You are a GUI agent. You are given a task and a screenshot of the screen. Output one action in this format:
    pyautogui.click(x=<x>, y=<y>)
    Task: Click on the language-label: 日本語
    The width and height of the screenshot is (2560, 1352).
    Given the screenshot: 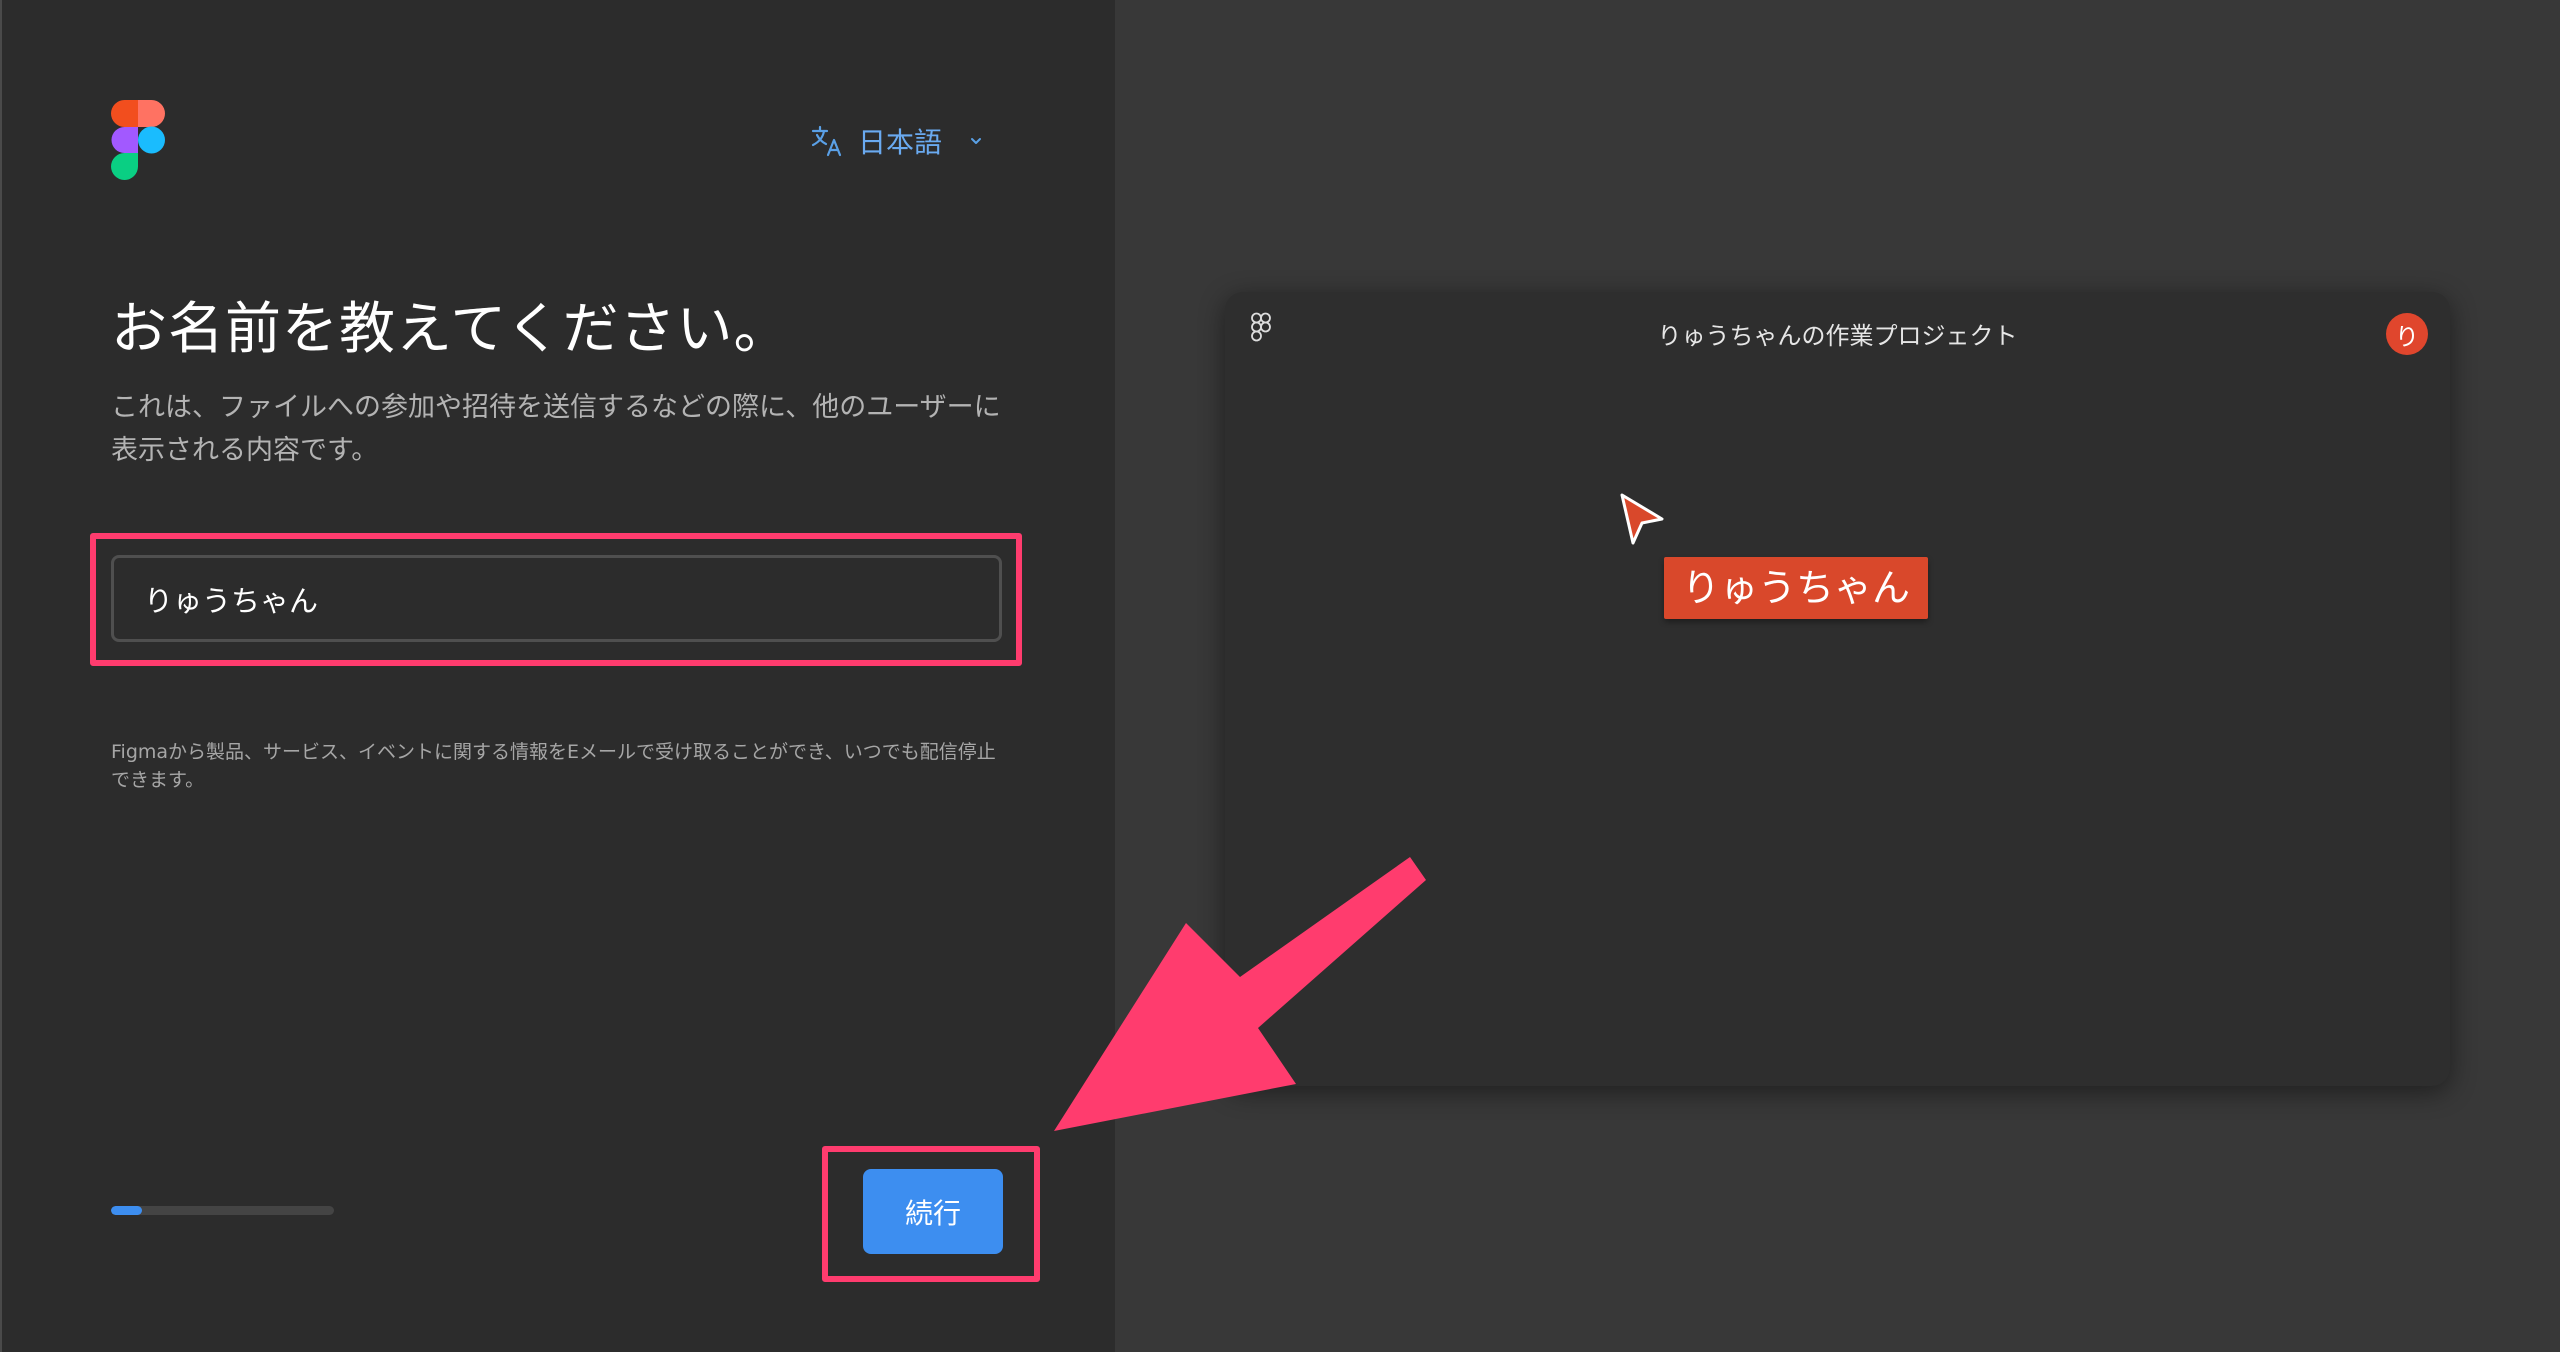 What is the action you would take?
    pyautogui.click(x=900, y=142)
    